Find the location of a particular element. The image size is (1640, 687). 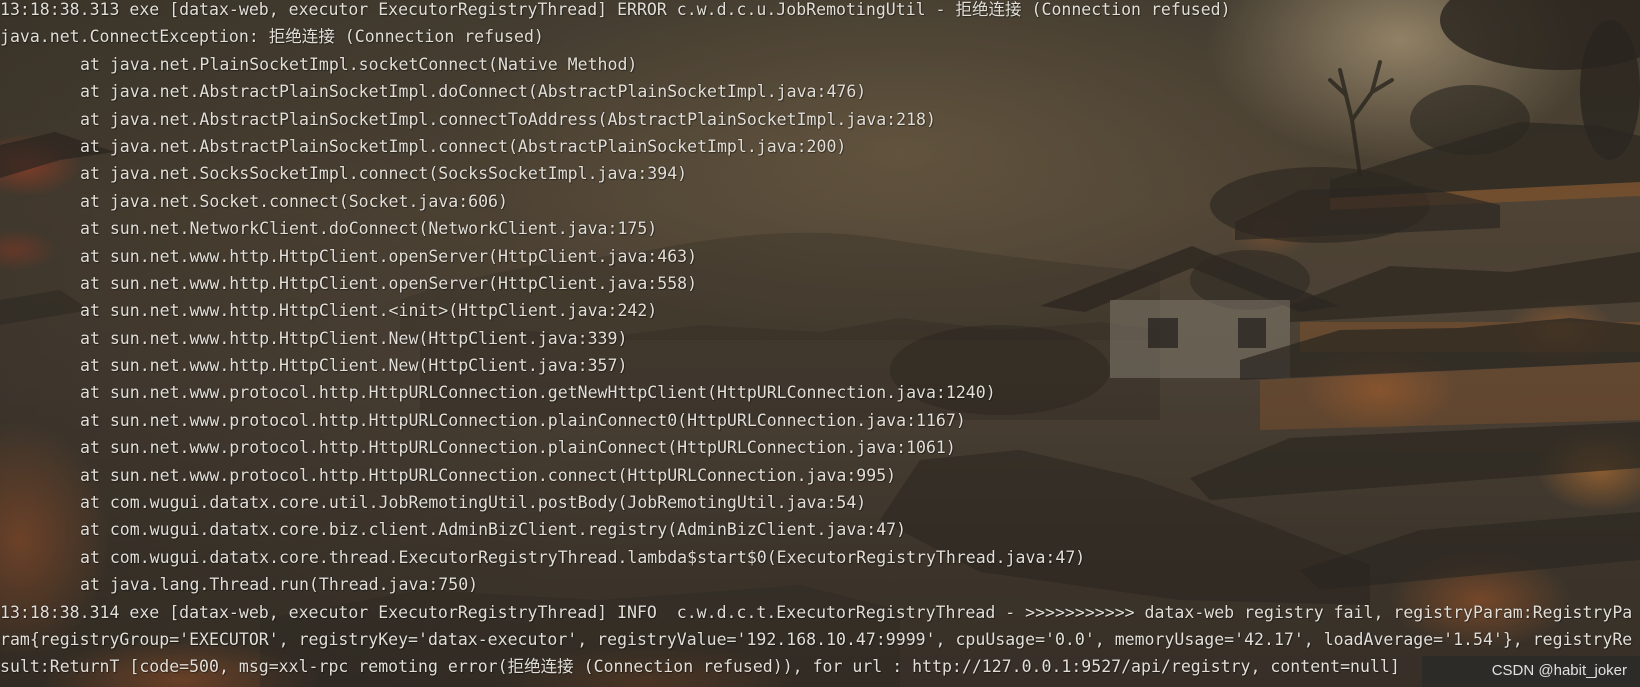

stack-frame-line: at java.lang.Thread.run(Thread.java:750) is located at coordinates (279, 585).